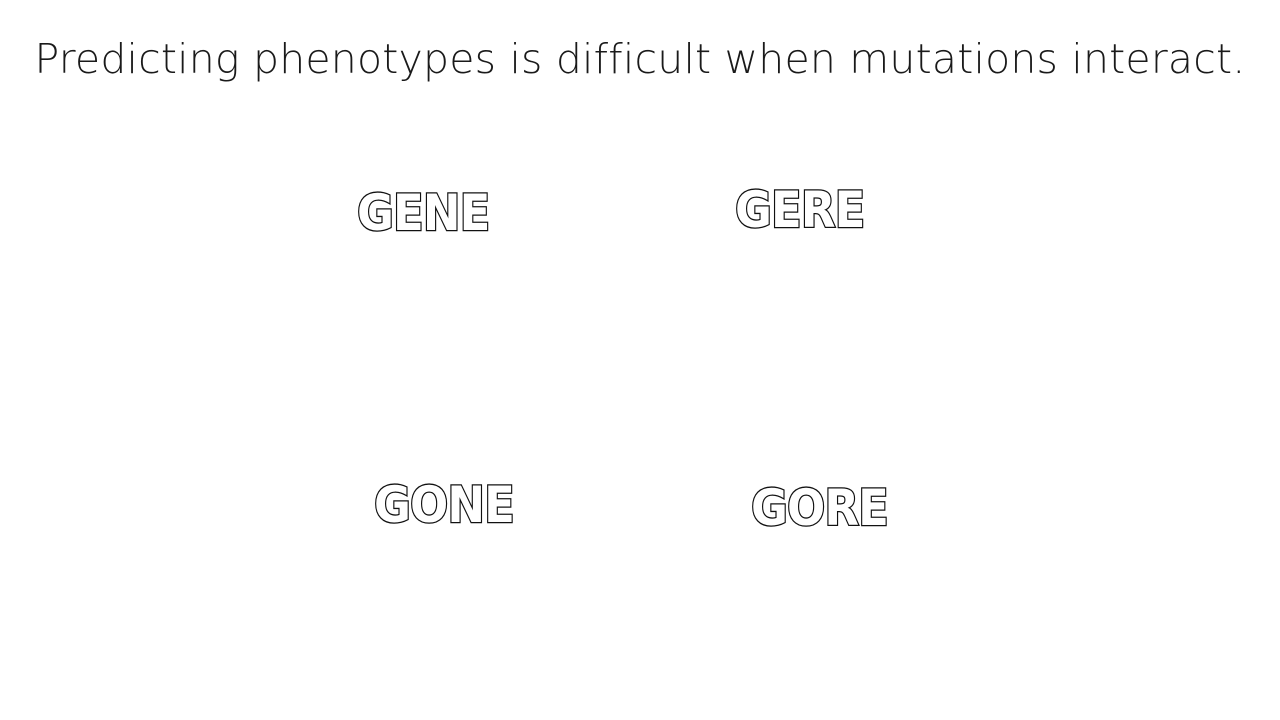 Image resolution: width=1280 pixels, height=720 pixels. I want to click on word-gone: GONE, so click(444, 505).